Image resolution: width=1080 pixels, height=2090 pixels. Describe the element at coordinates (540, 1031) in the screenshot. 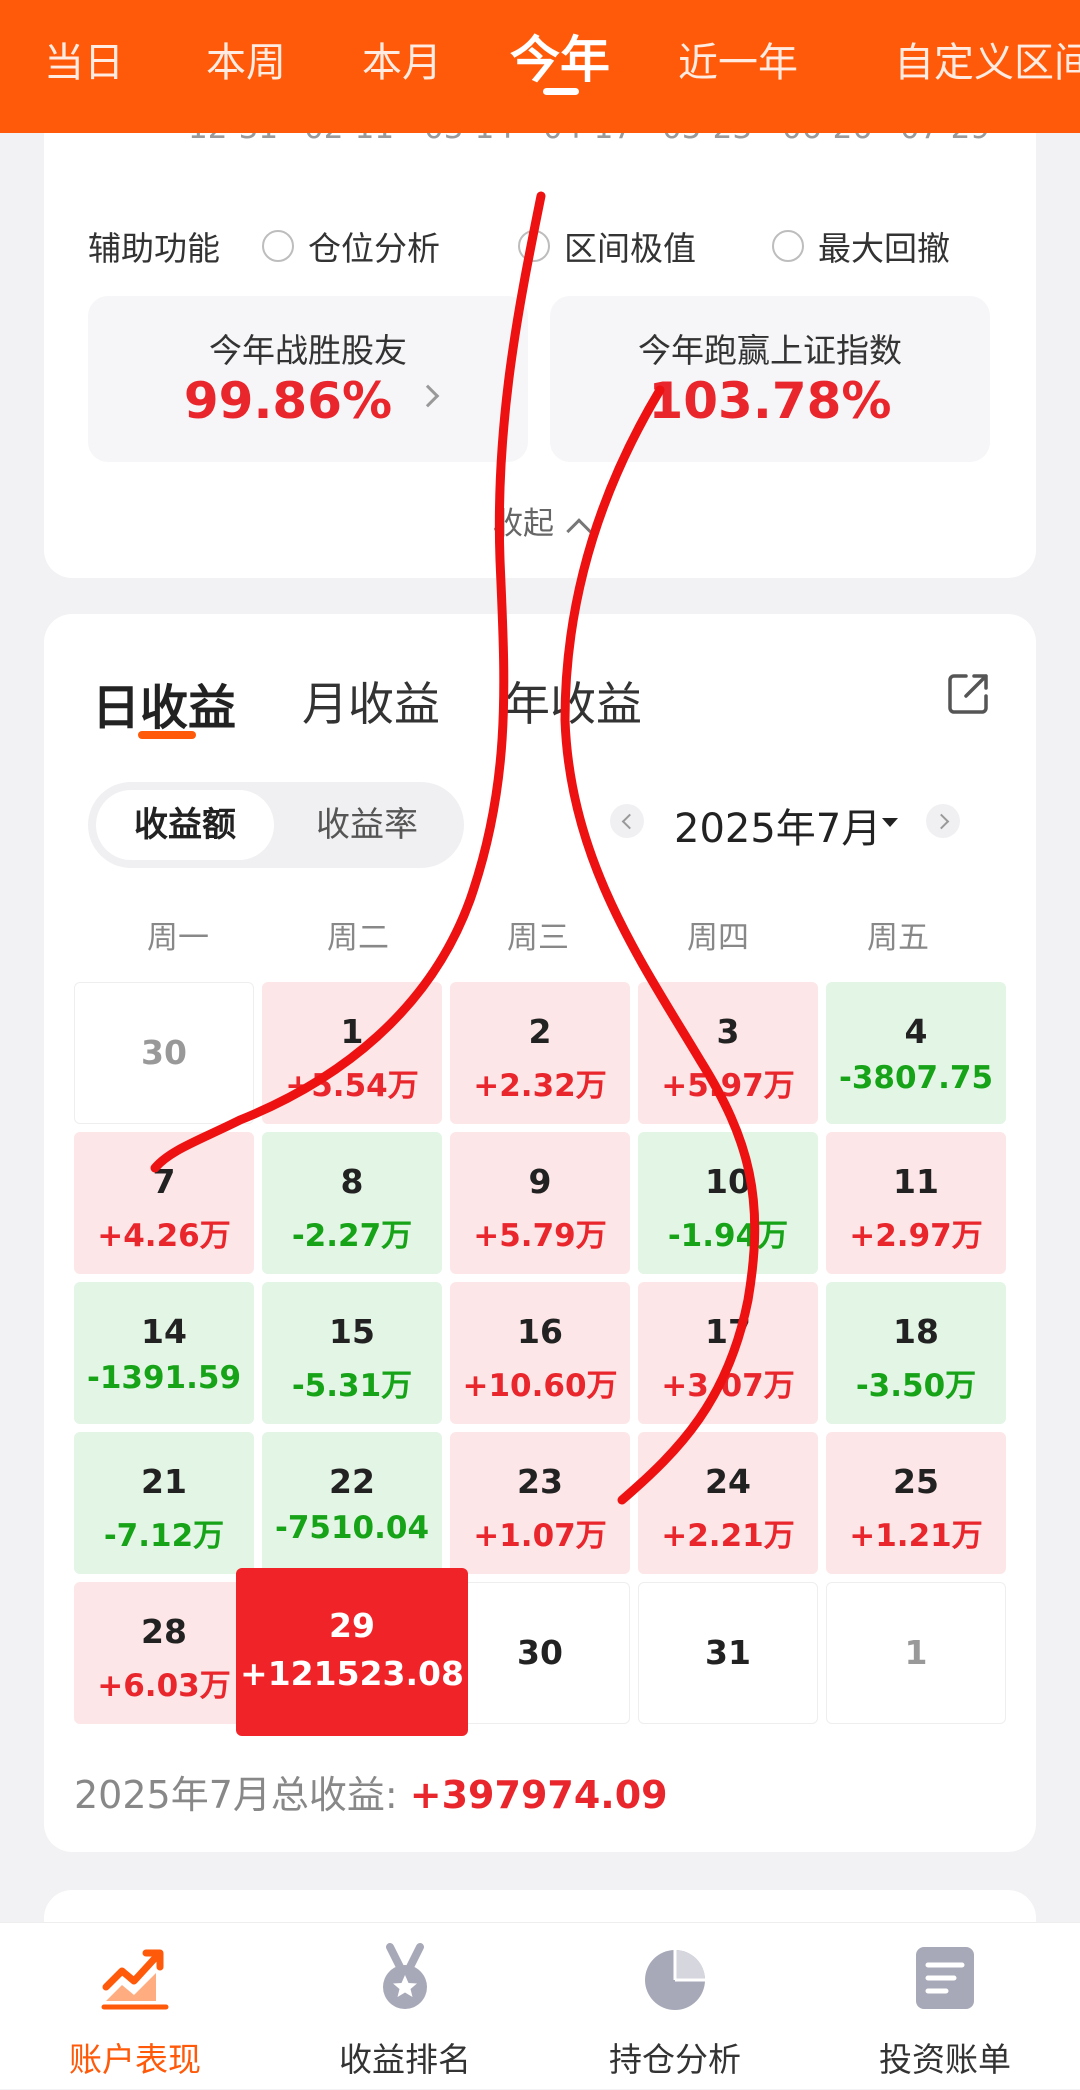

I see `calendar-day-number: 2` at that location.